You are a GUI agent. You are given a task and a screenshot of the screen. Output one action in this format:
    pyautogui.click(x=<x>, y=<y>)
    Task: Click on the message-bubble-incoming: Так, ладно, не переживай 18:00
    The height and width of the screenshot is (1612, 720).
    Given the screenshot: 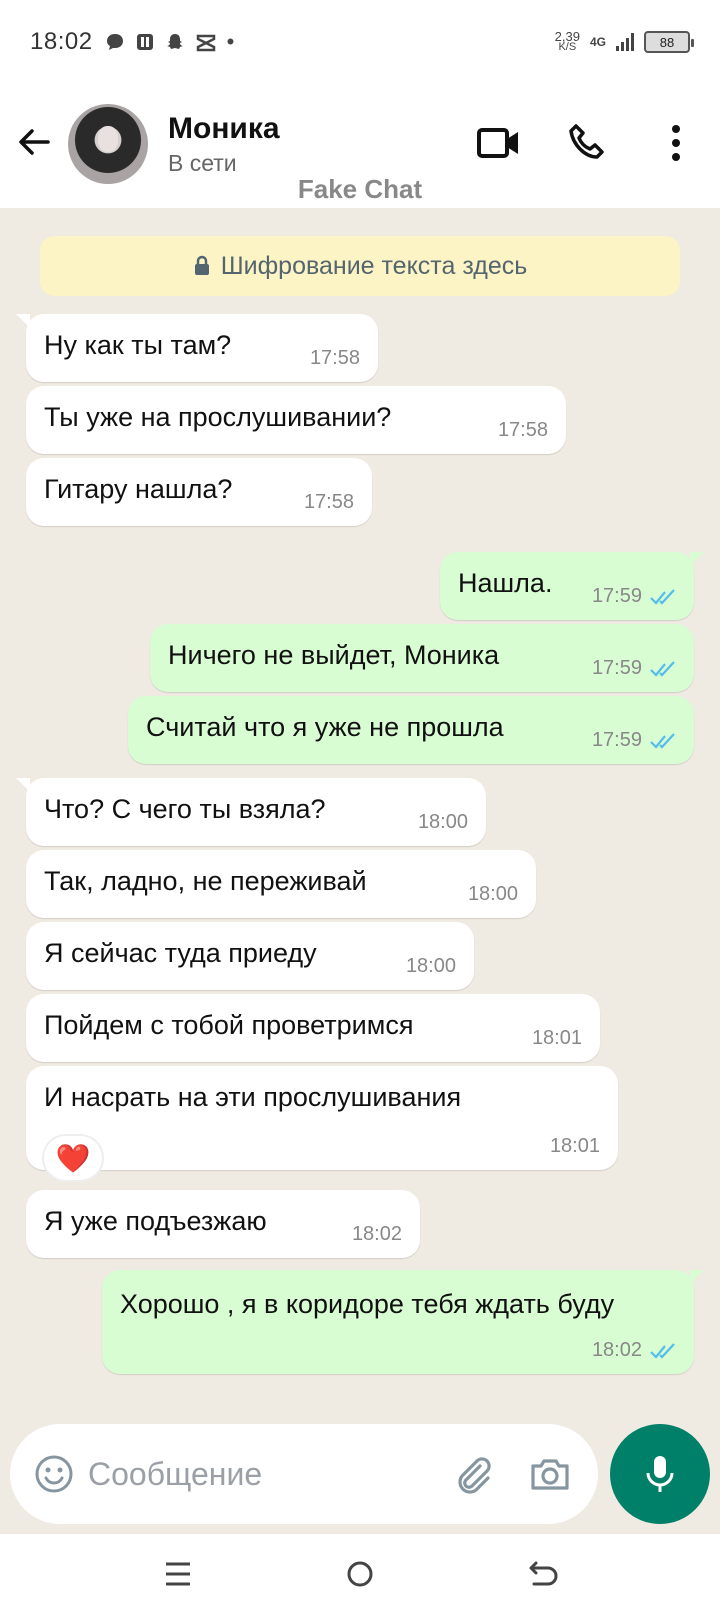 What is the action you would take?
    pyautogui.click(x=281, y=884)
    